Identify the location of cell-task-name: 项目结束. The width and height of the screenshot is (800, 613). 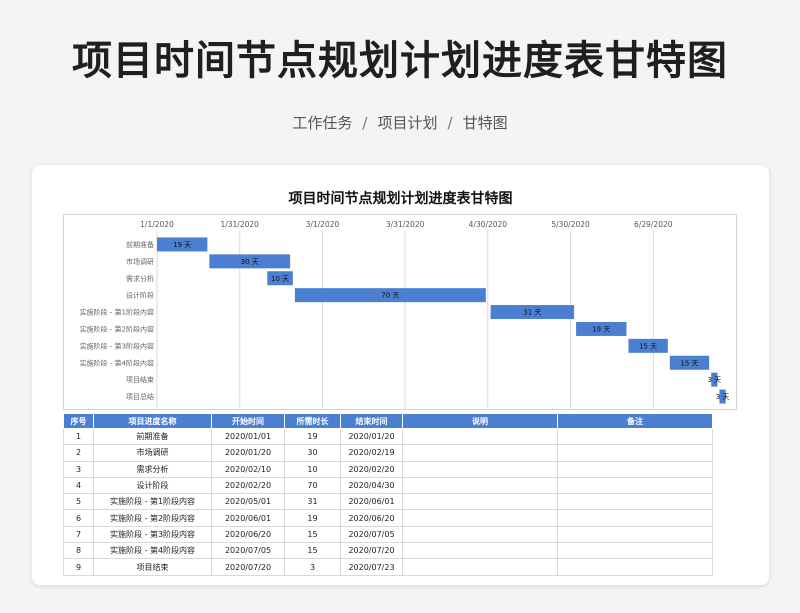
(152, 567).